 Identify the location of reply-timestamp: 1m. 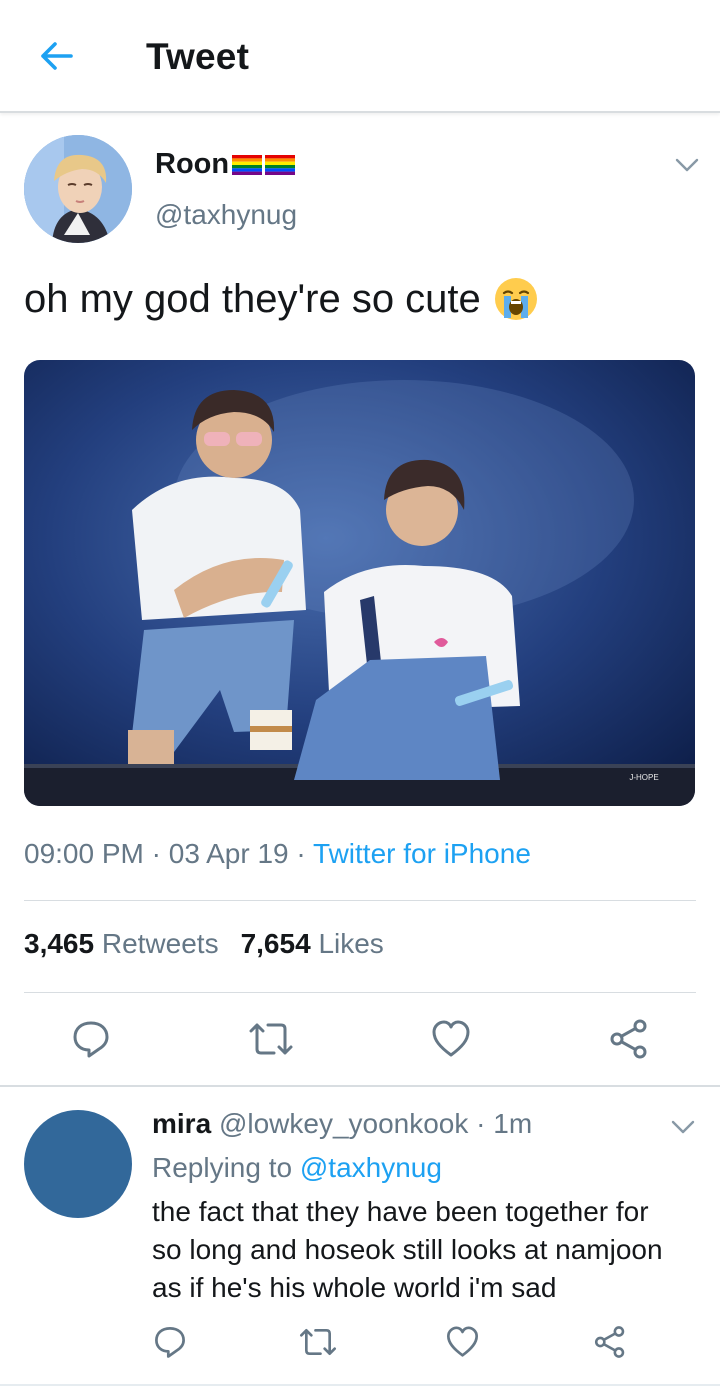
(513, 1123).